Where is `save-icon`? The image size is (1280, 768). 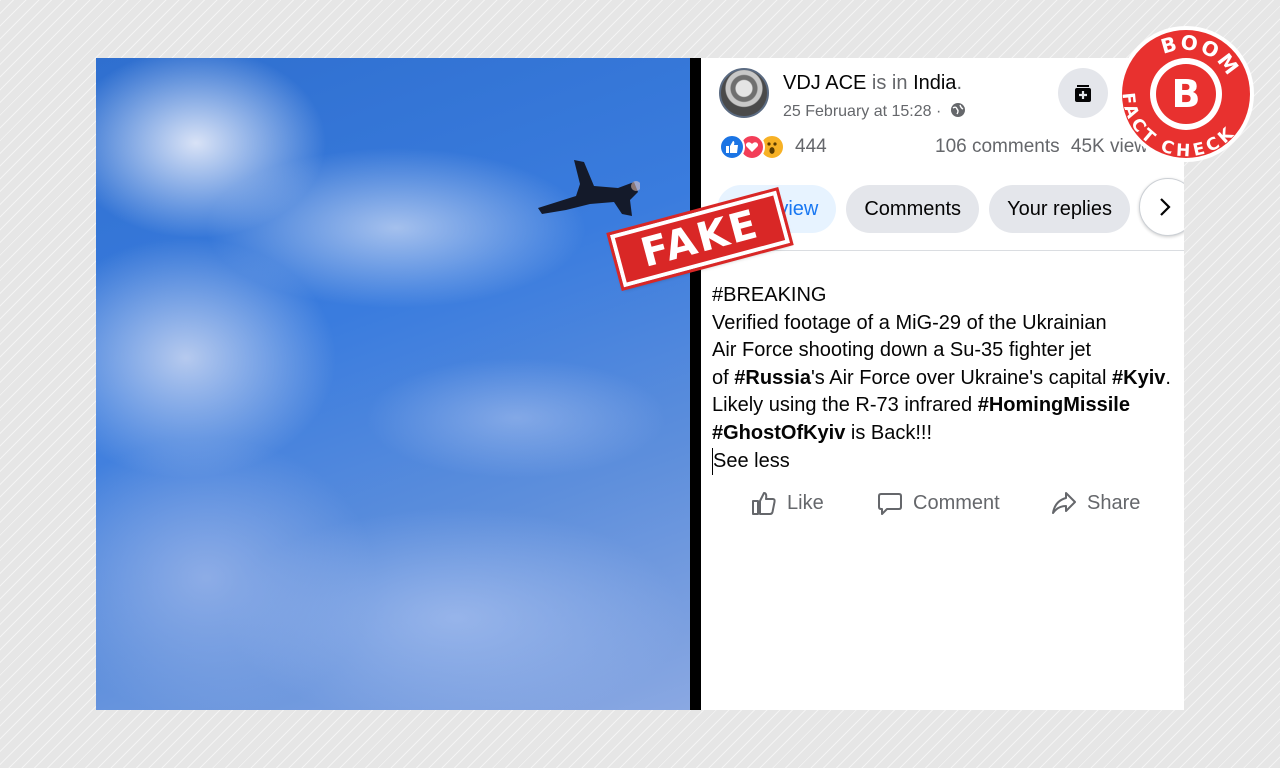
save-icon is located at coordinates (1083, 93).